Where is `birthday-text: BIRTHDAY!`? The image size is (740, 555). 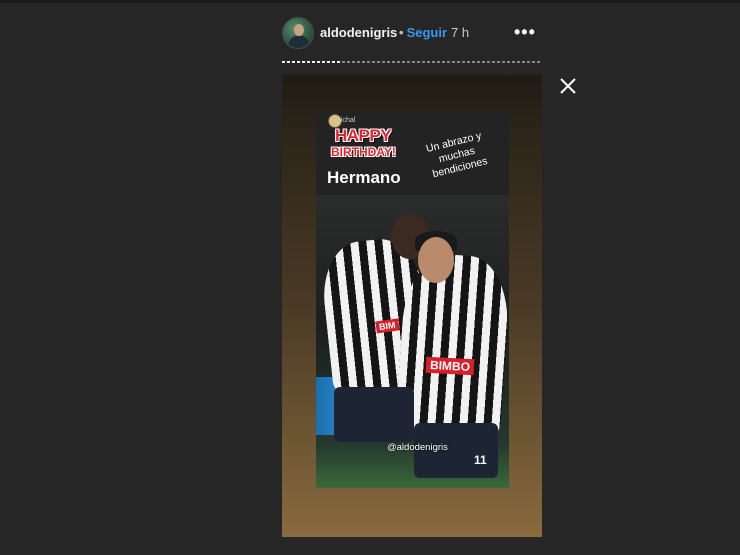
birthday-text: BIRTHDAY! is located at coordinates (363, 152).